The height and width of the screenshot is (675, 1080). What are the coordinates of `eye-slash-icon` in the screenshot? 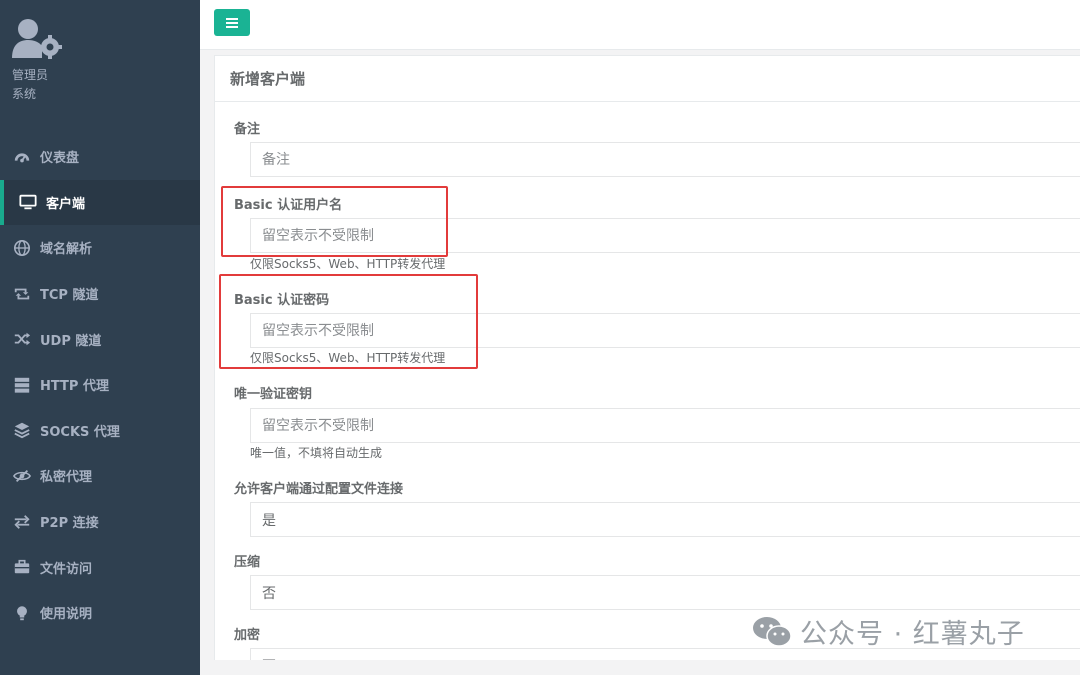 It's located at (22, 476).